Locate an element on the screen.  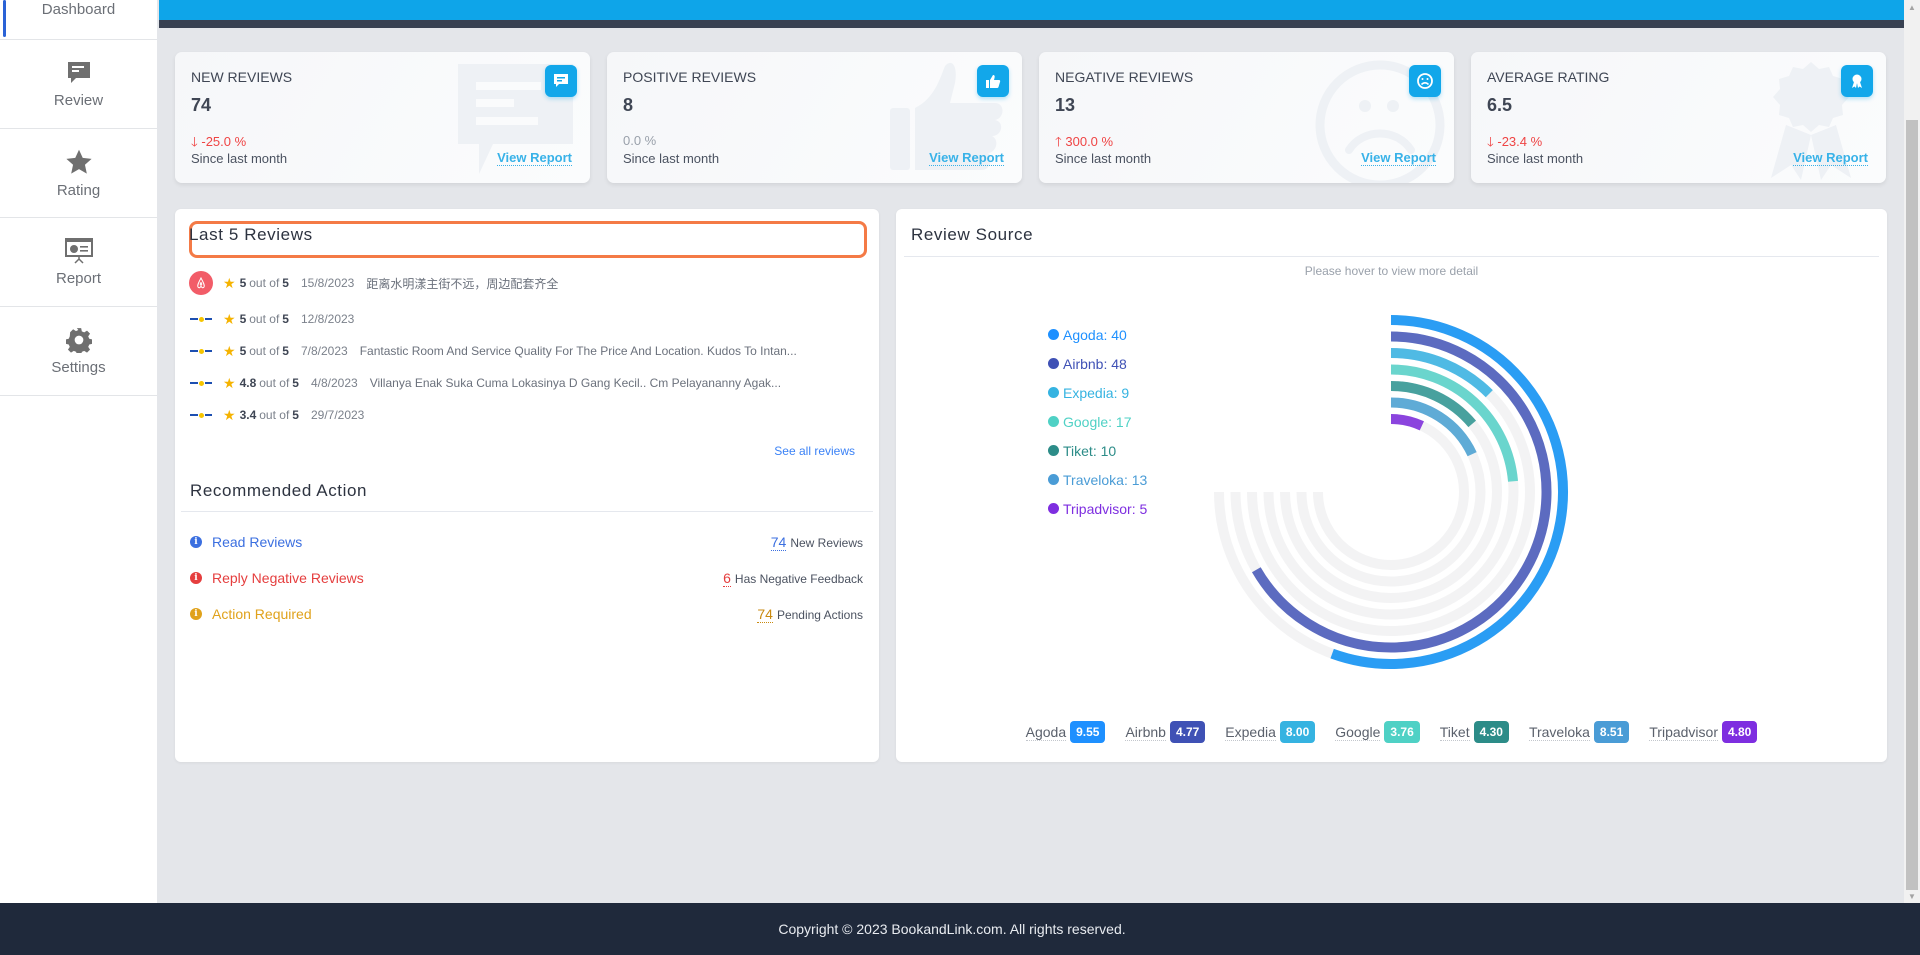
radial-track is located at coordinates (1391, 492).